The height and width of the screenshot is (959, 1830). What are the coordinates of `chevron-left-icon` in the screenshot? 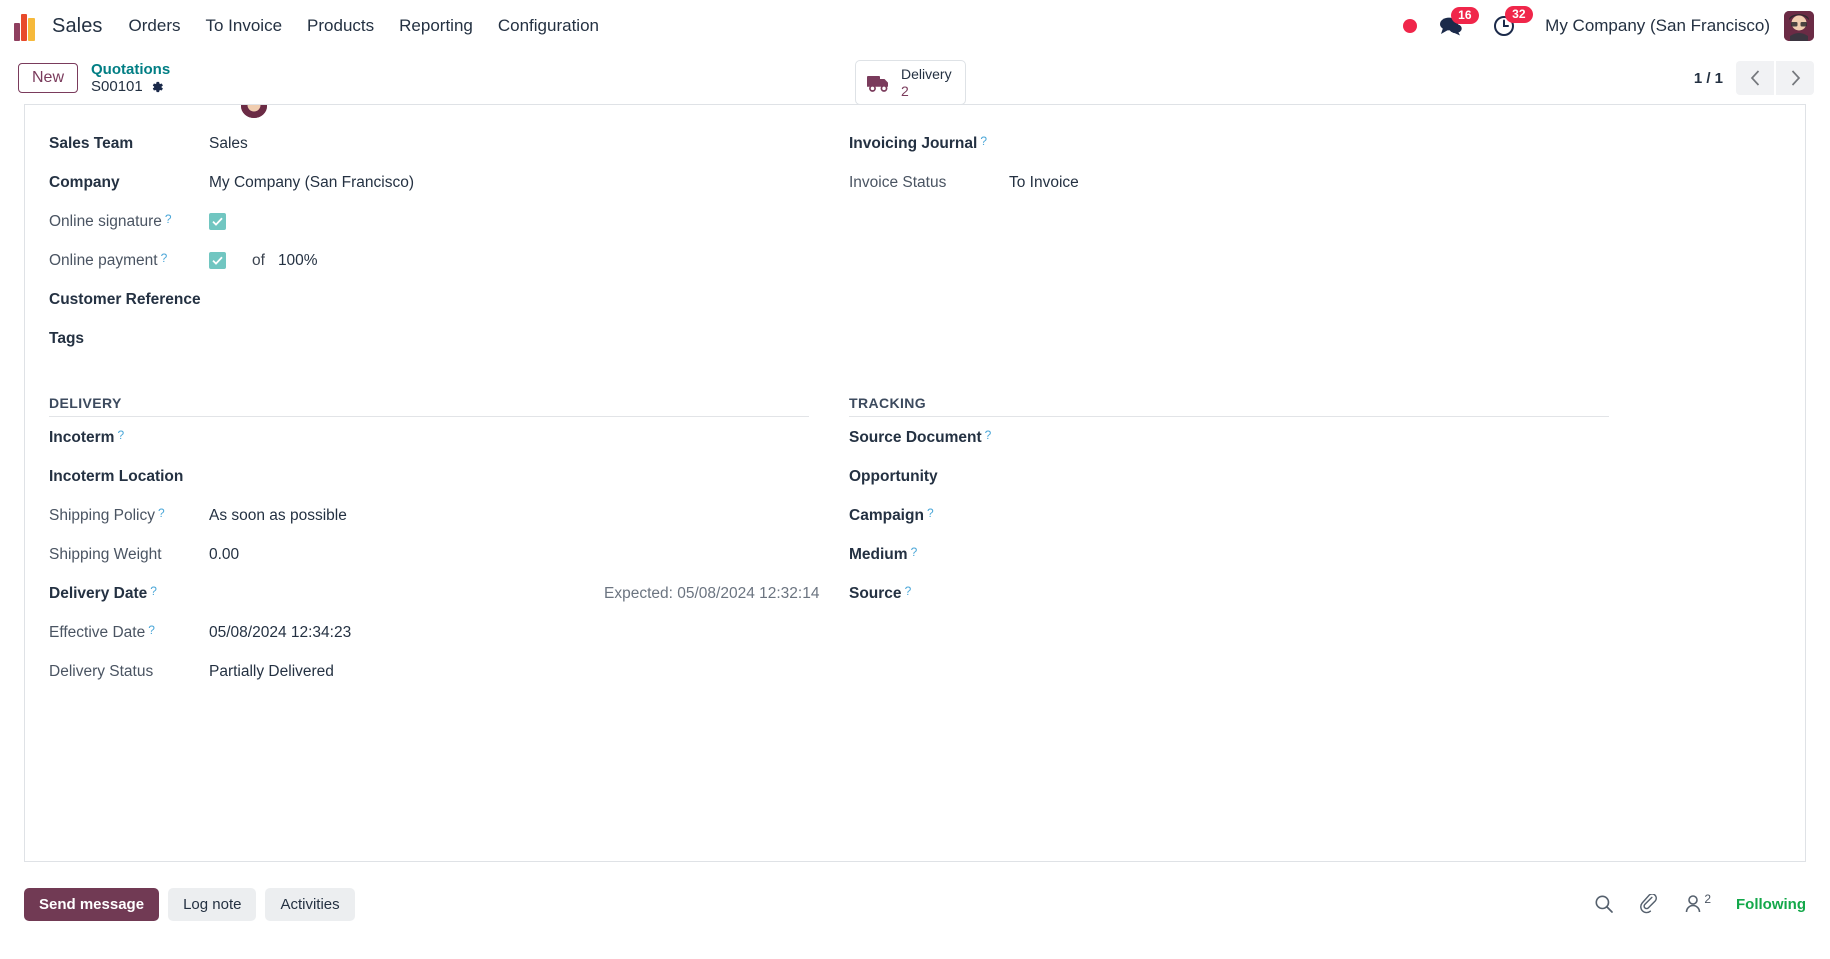 It's located at (1754, 78).